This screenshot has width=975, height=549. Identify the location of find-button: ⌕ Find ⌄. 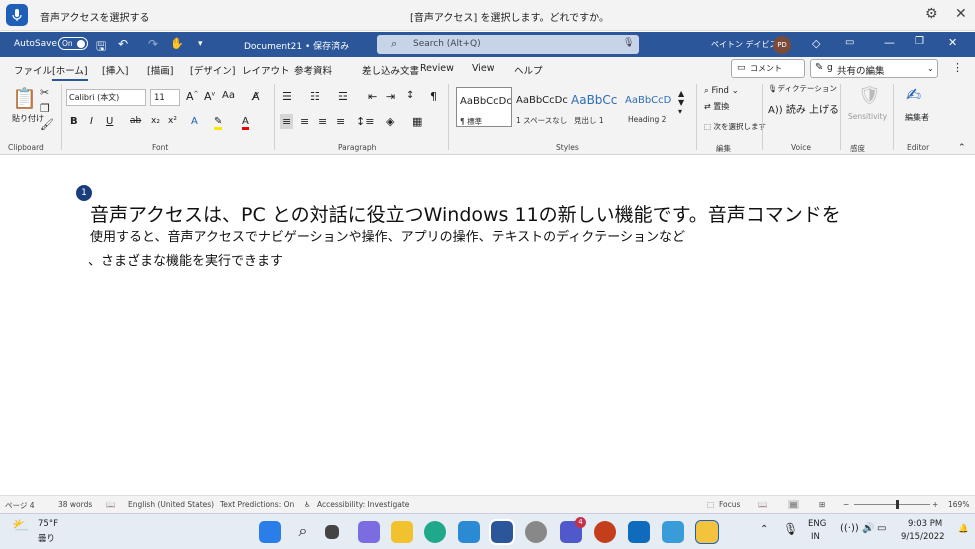
(721, 91).